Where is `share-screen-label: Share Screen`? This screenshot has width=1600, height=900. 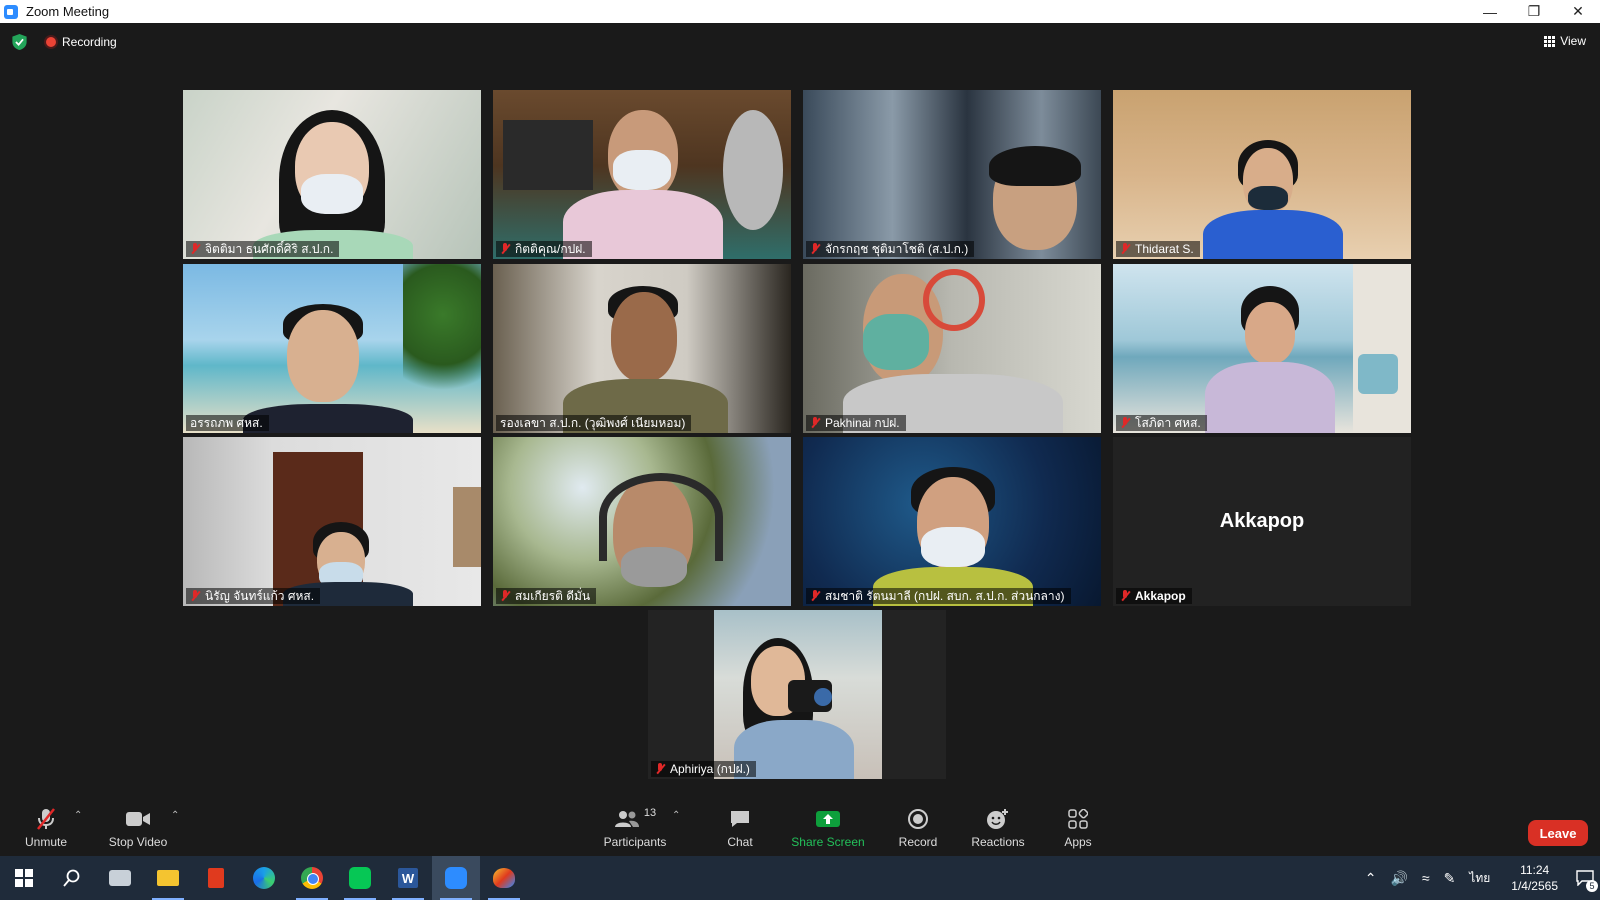 share-screen-label: Share Screen is located at coordinates (828, 842).